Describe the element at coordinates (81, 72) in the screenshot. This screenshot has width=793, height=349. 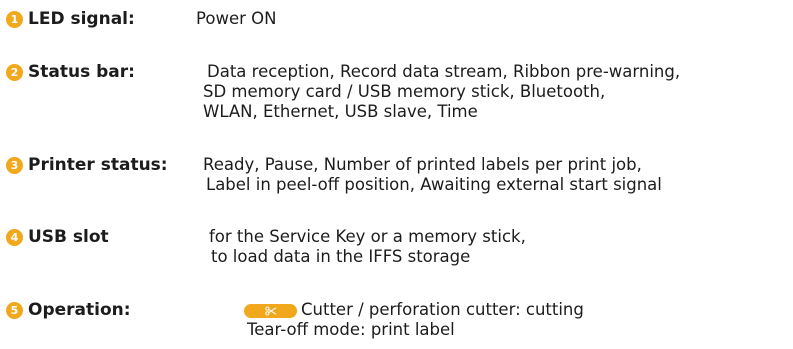
I see `item-label: Status bar:` at that location.